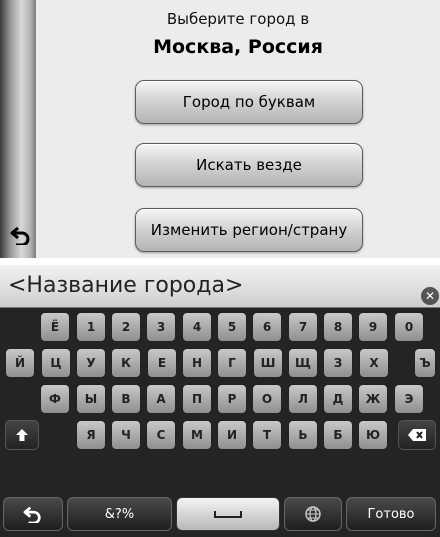 This screenshot has width=440, height=537. What do you see at coordinates (232, 363) in the screenshot?
I see `key-letter: Г` at bounding box center [232, 363].